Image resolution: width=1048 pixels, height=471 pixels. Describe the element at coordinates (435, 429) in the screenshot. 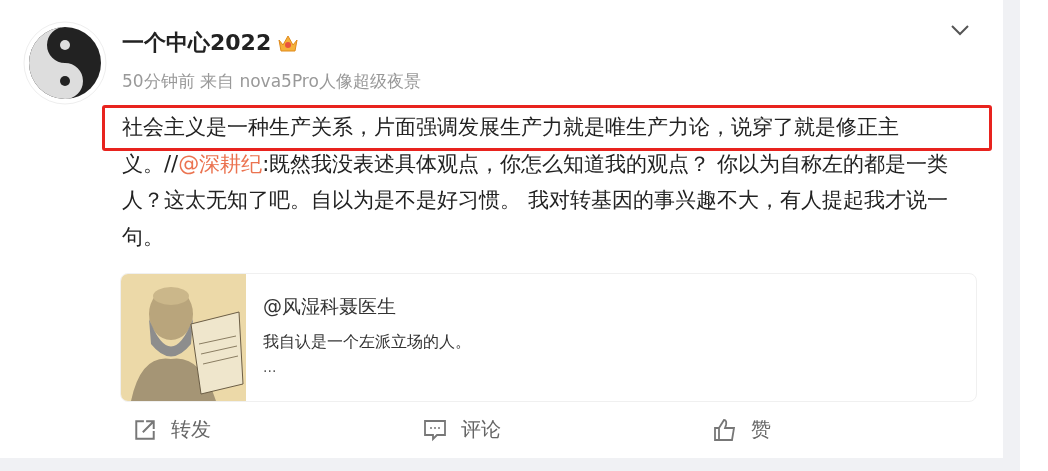

I see `comment-icon` at that location.